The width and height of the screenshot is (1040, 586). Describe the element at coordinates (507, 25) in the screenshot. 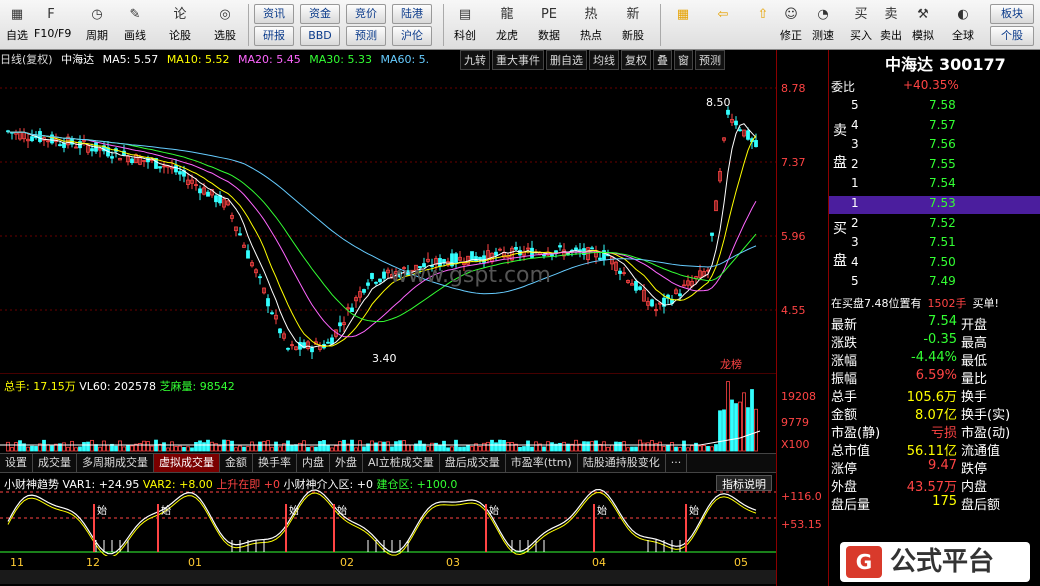

I see `toolbar-button: 龍龙虎` at that location.